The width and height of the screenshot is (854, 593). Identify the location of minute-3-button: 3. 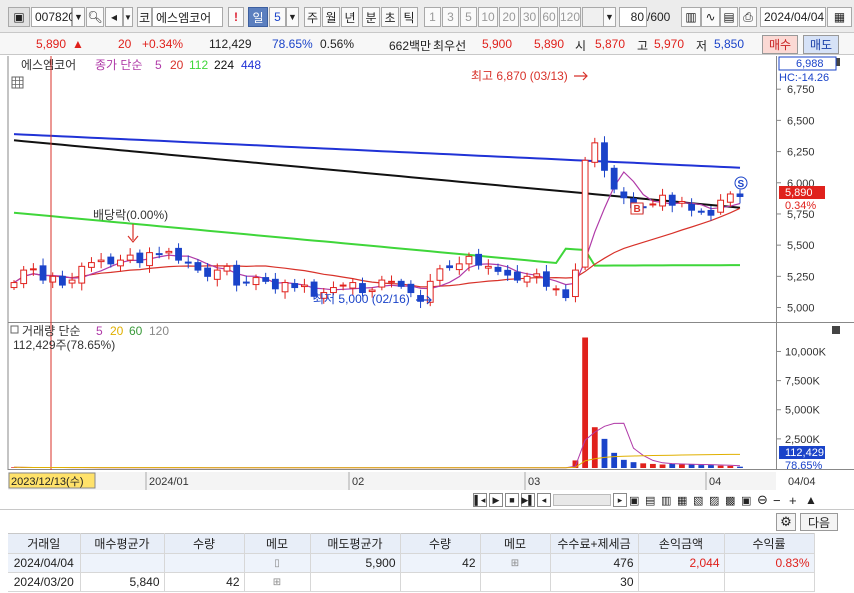
(450, 17).